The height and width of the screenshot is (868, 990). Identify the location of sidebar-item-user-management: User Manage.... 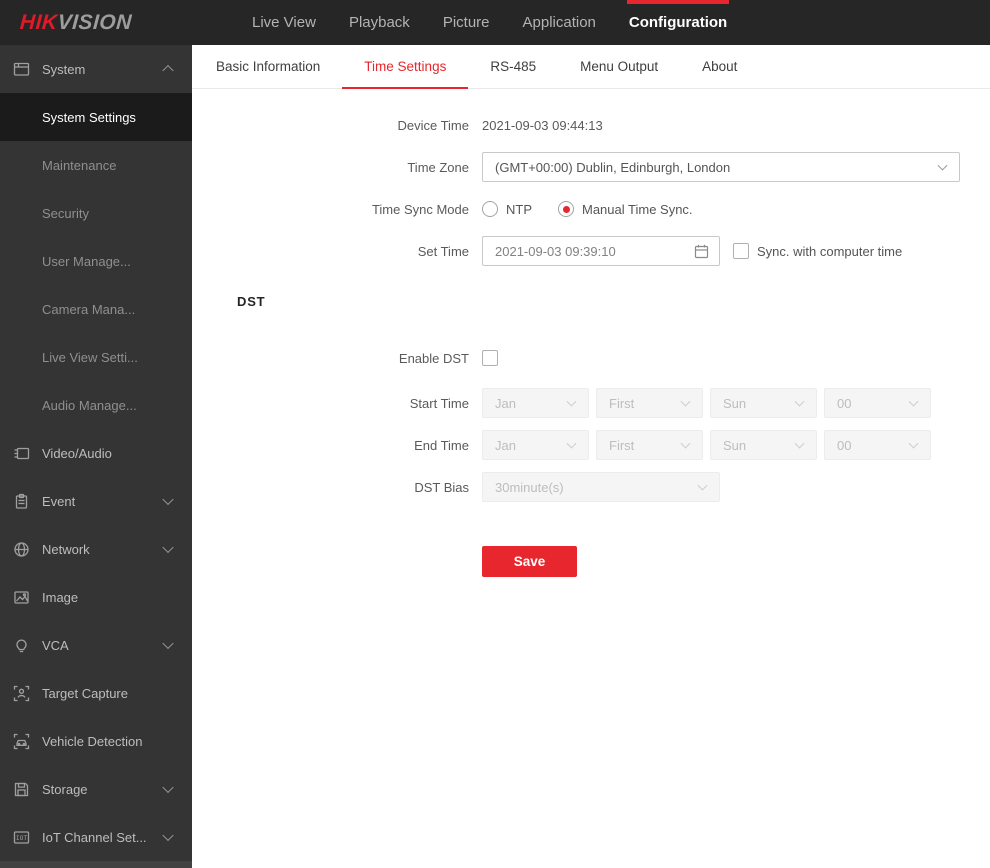
(96, 261).